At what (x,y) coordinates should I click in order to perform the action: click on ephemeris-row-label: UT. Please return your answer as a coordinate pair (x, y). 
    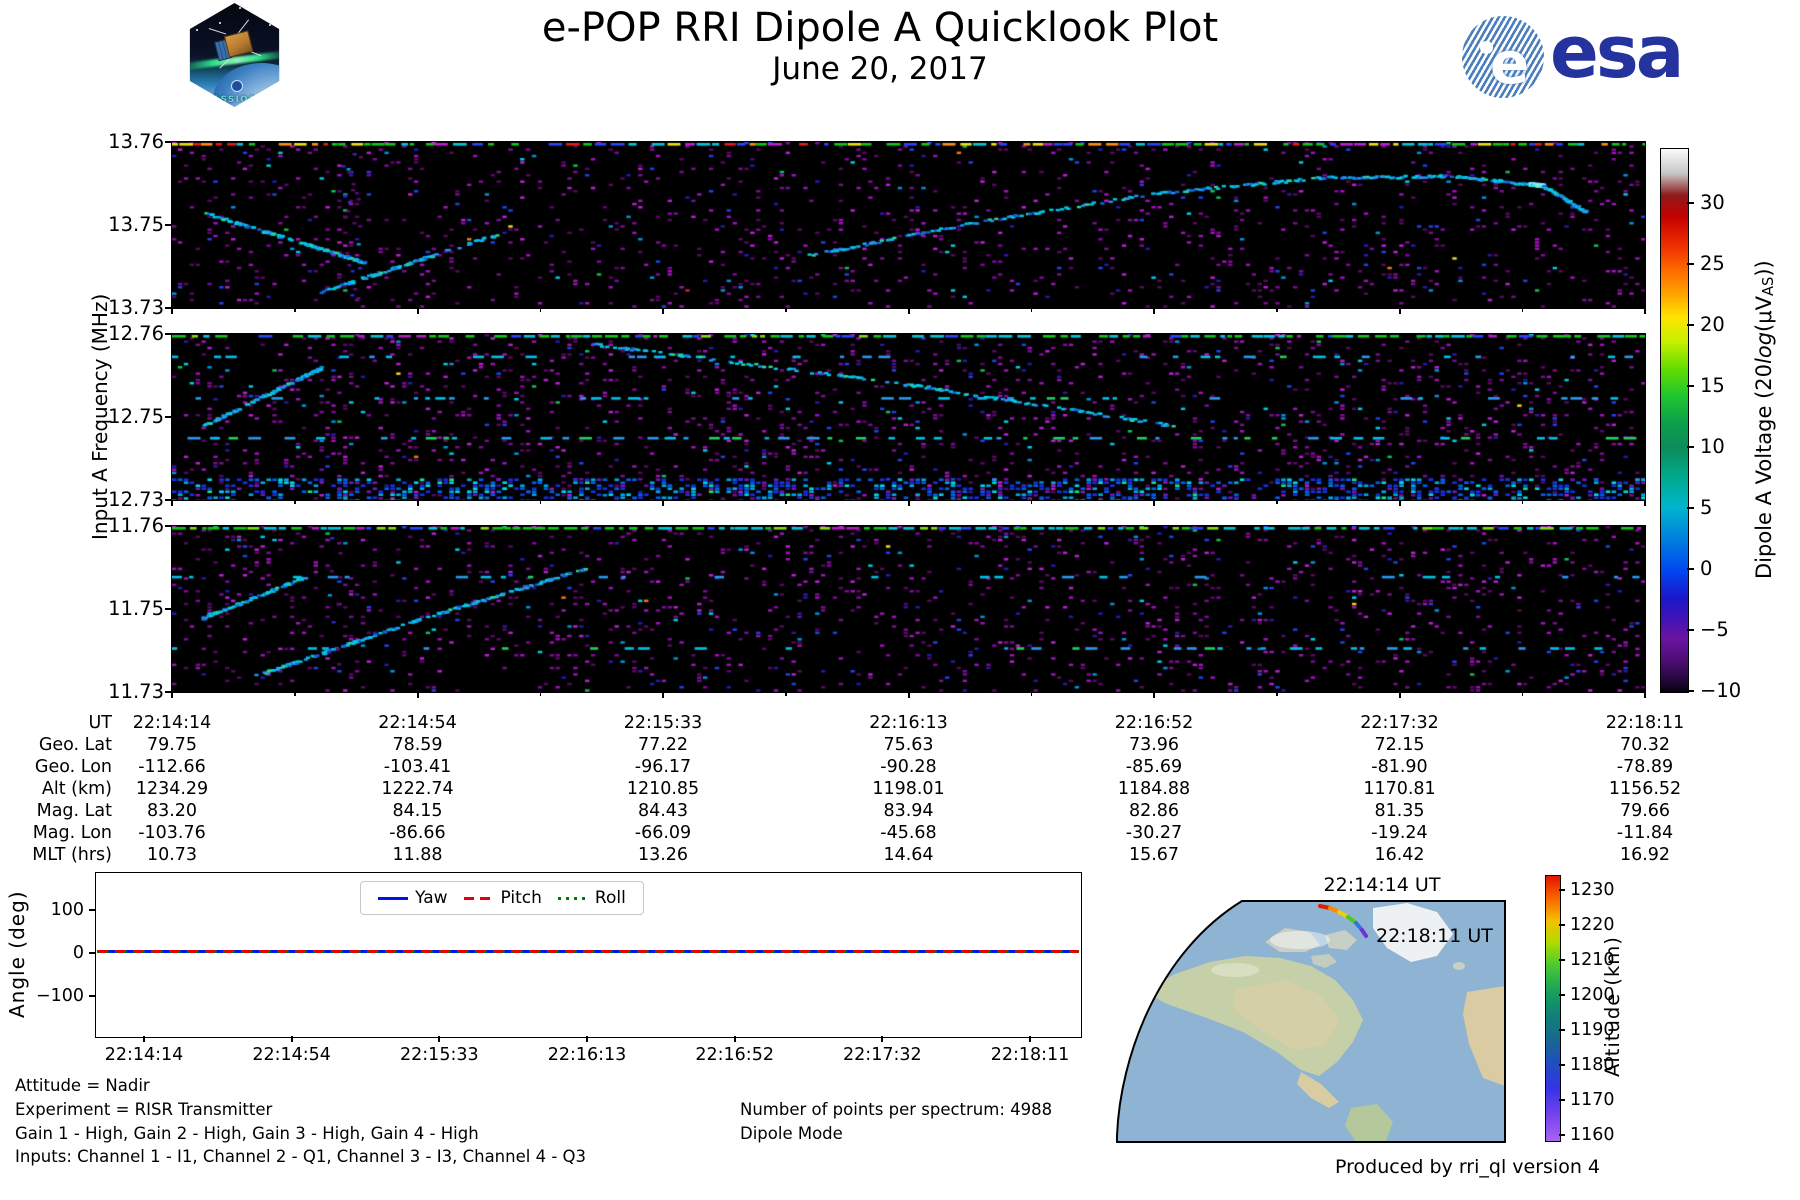
    Looking at the image, I should click on (100, 723).